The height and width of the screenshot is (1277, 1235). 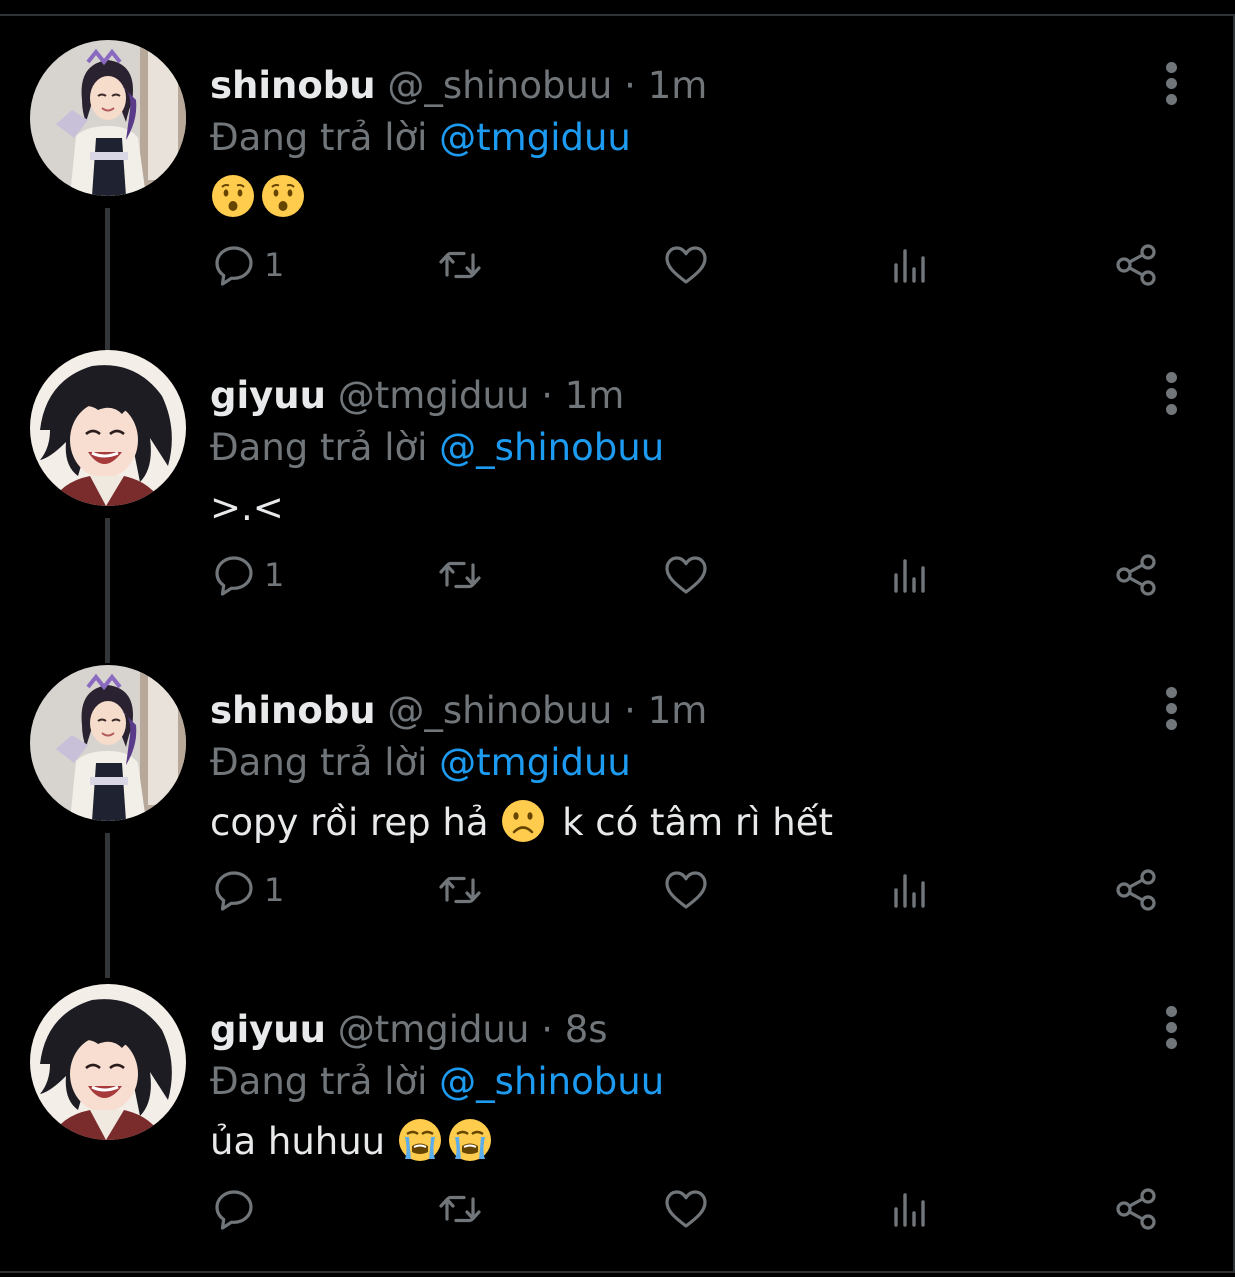 I want to click on tweet-text-part: >.<, so click(x=247, y=507).